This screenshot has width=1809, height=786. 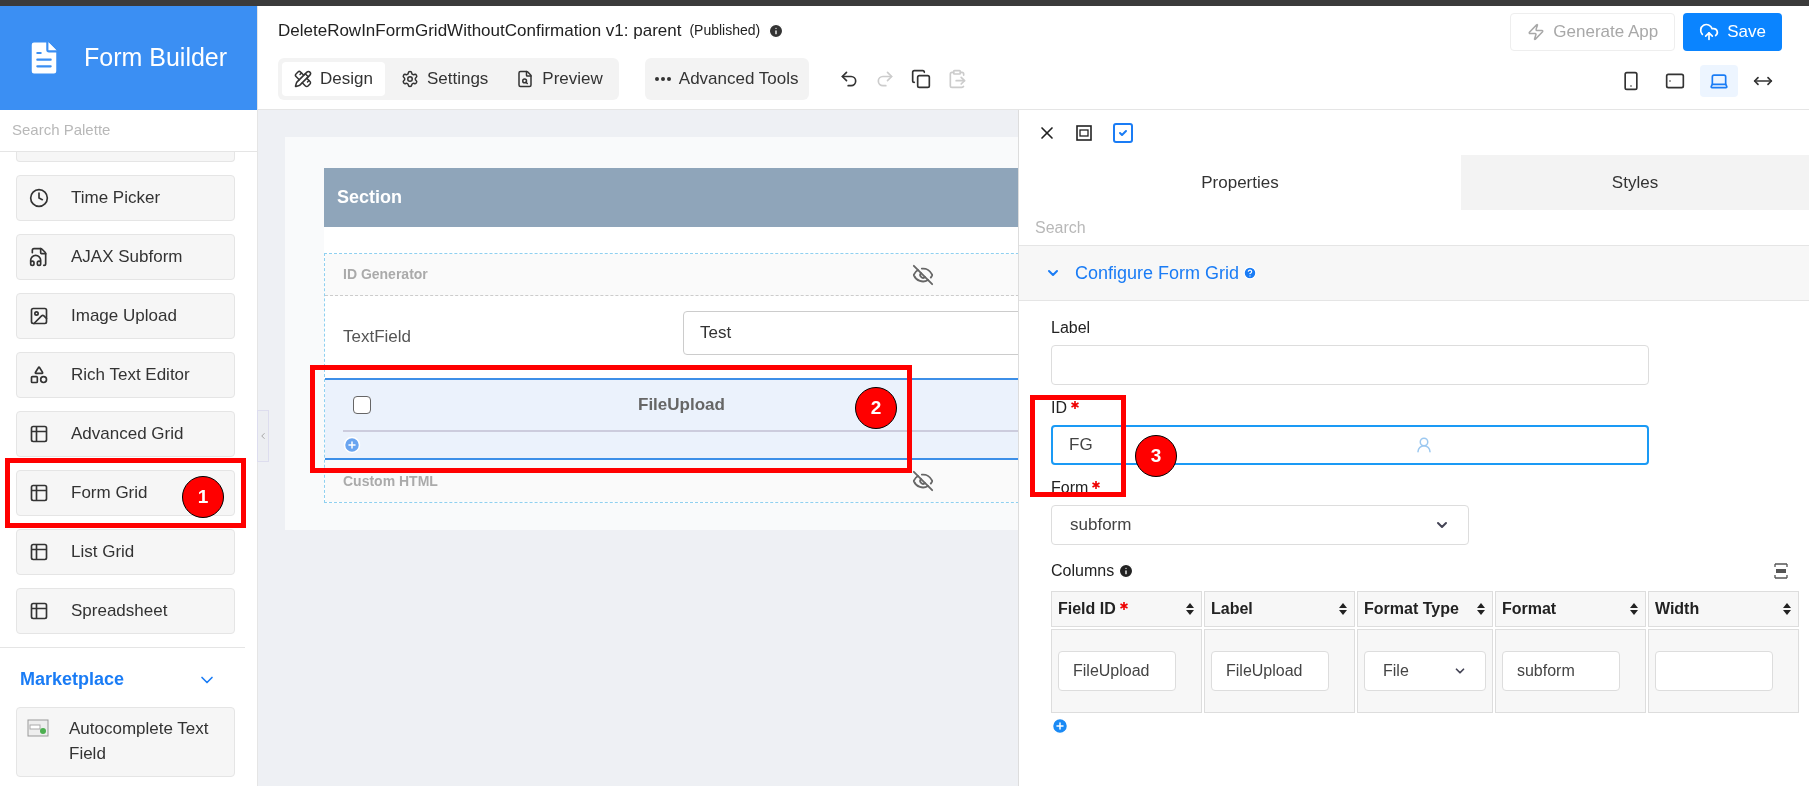 What do you see at coordinates (1232, 609) in the screenshot?
I see `column-title: Label` at bounding box center [1232, 609].